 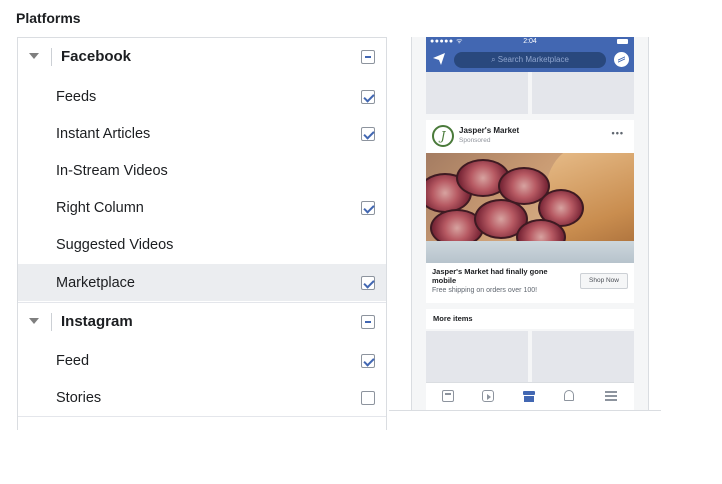 I want to click on advertiser-name: Jasper's Market, so click(x=489, y=130).